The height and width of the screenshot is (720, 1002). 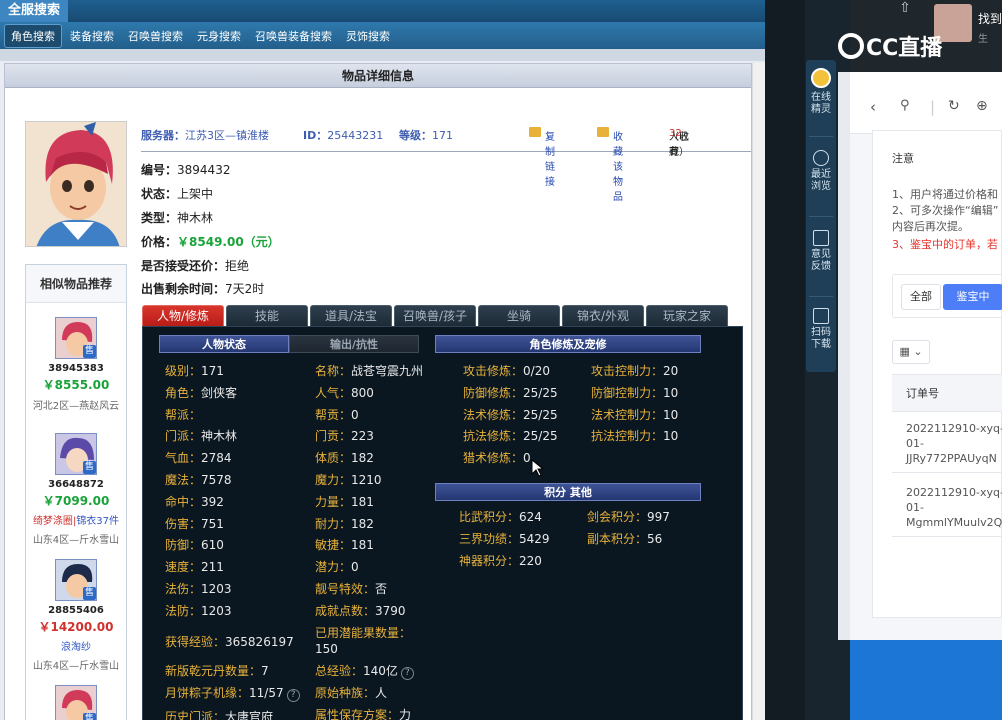 I want to click on upload-icon: ⇧, so click(x=905, y=12).